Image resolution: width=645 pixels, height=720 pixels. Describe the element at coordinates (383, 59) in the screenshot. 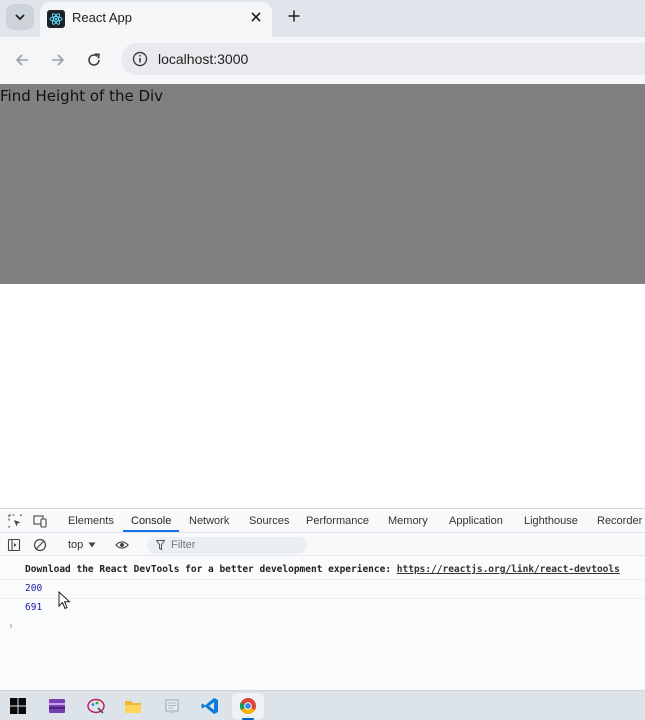

I see `address-bar: localhost:3000` at that location.